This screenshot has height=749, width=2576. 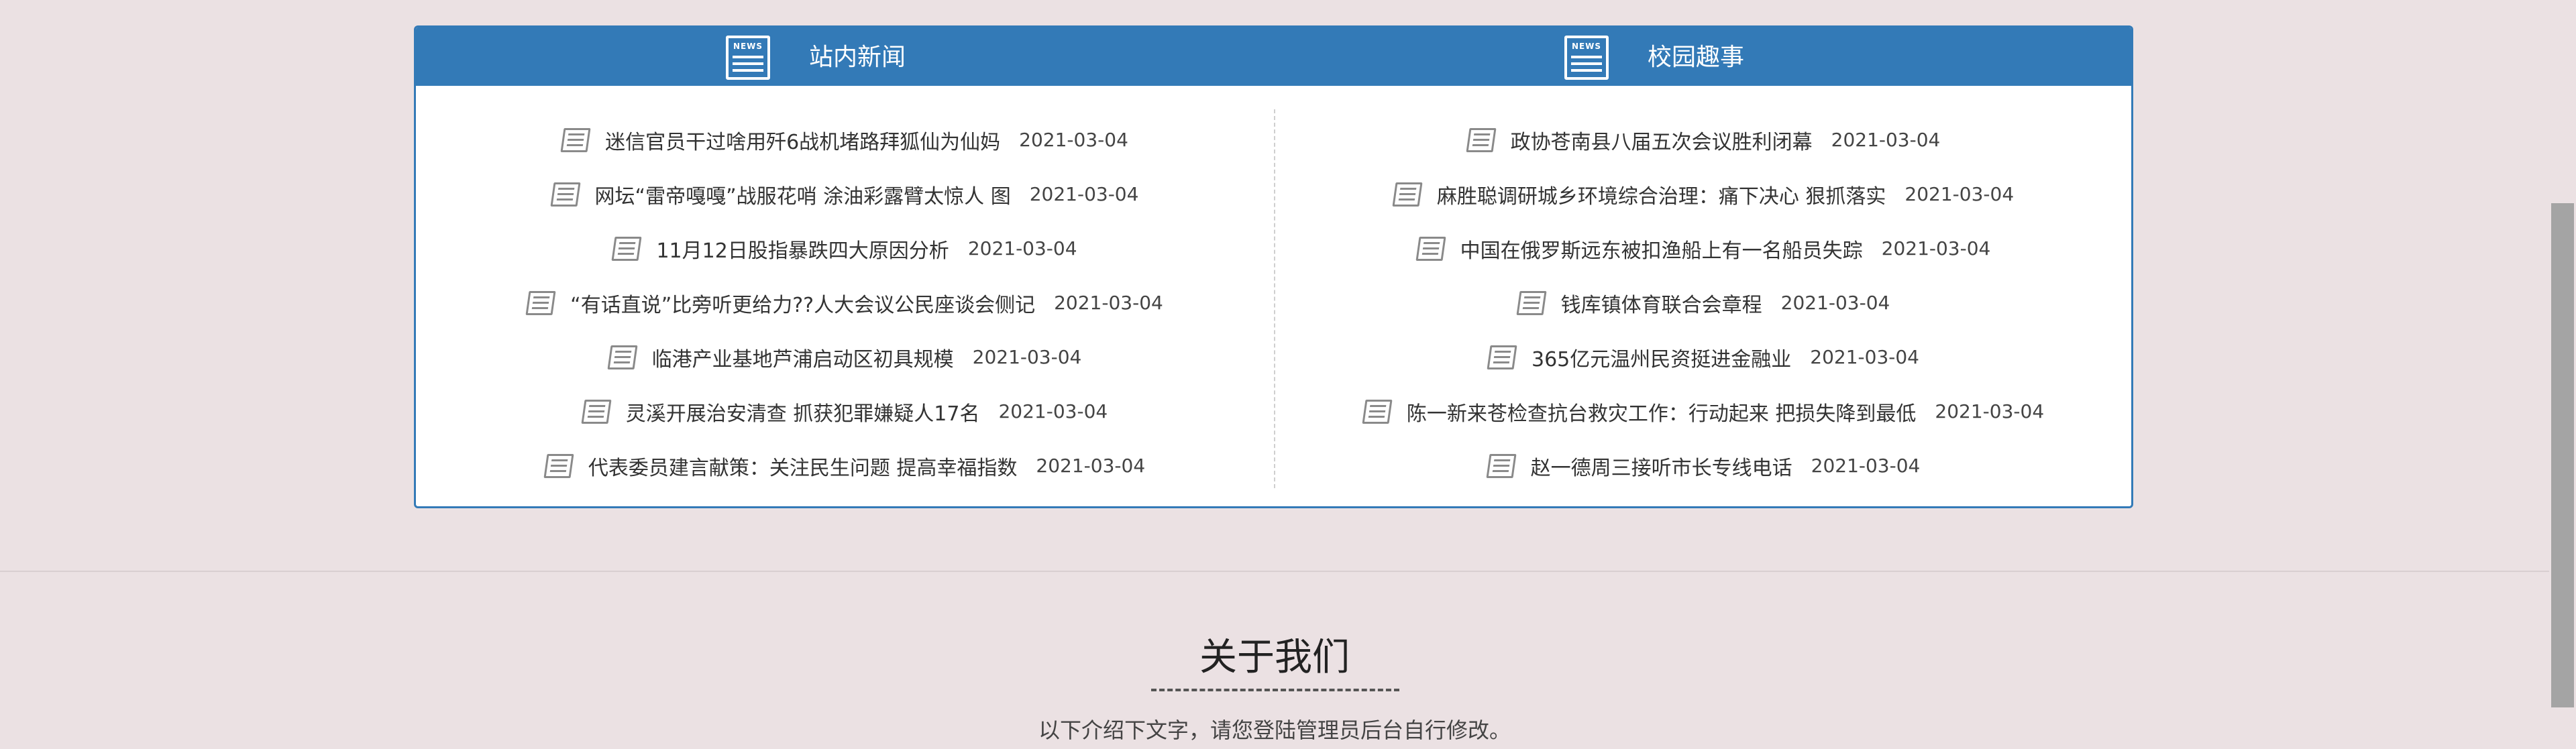 I want to click on header-right: NEWS 校园趣事, so click(x=1654, y=58).